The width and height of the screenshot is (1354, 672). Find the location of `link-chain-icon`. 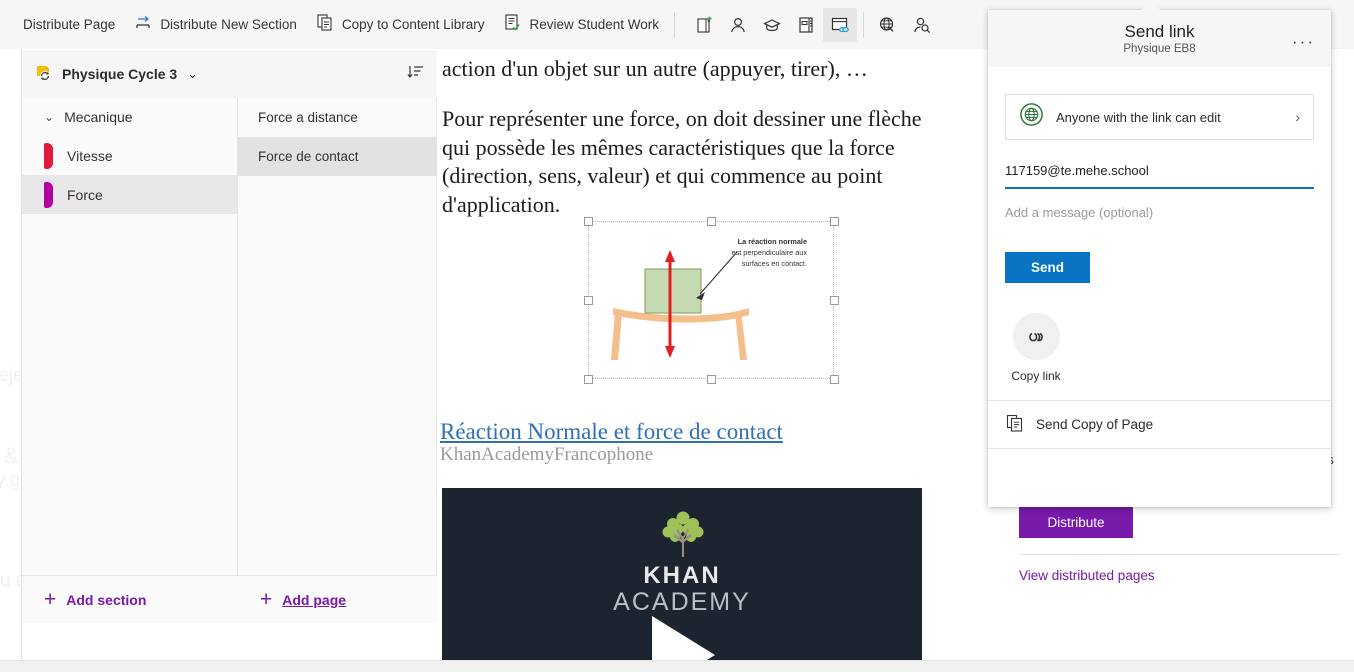

link-chain-icon is located at coordinates (1036, 336).